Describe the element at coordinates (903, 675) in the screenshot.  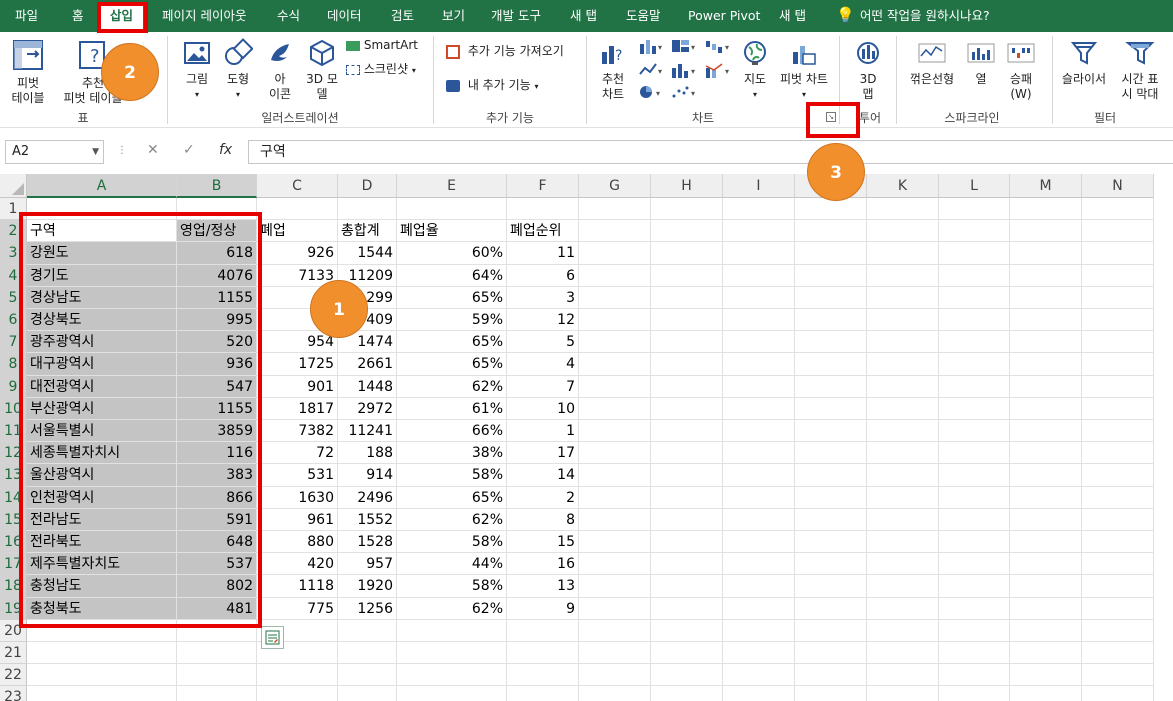
I see `cell-K22` at that location.